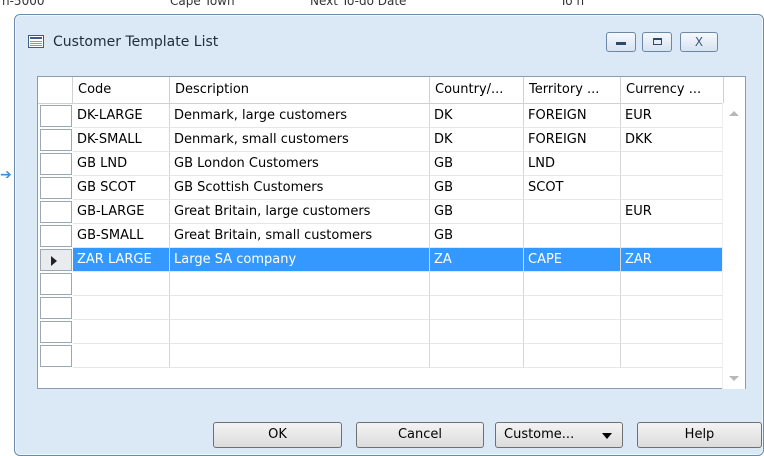 The height and width of the screenshot is (456, 764). Describe the element at coordinates (121, 164) in the screenshot. I see `cell-code: GB LND` at that location.